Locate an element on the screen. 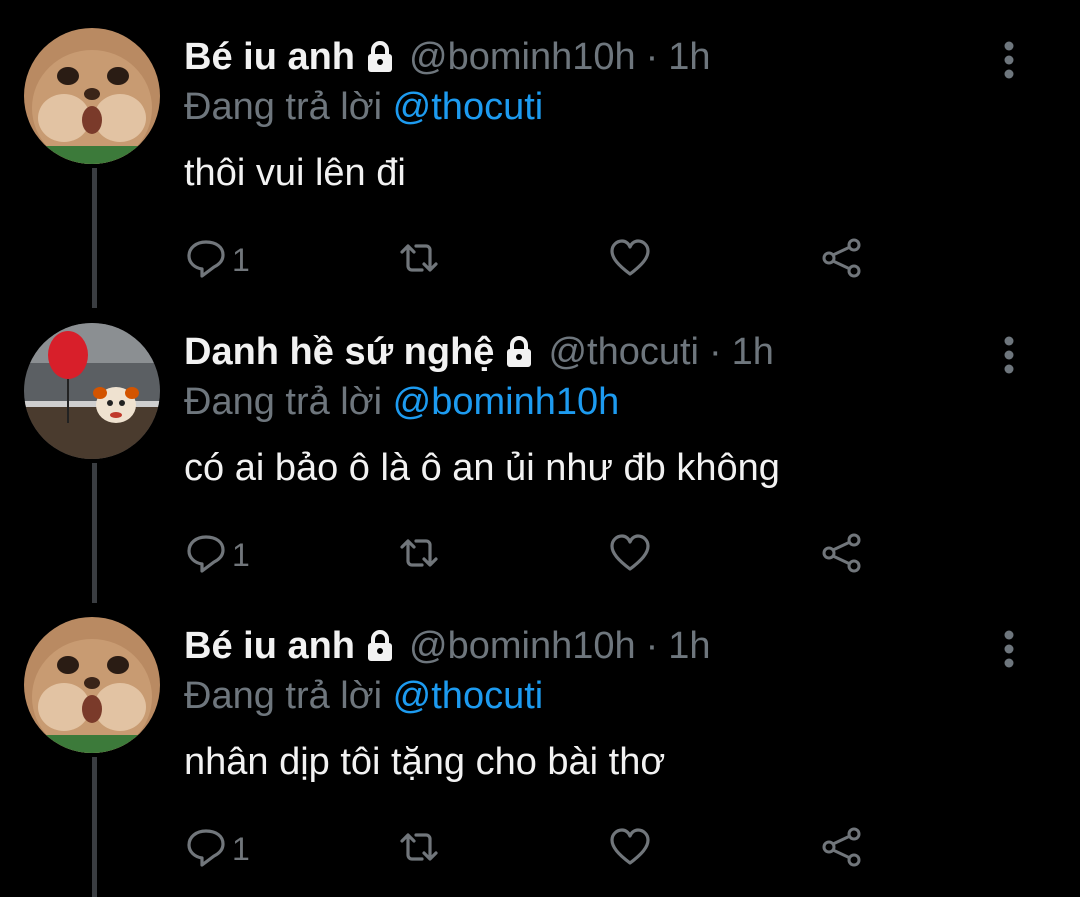 This screenshot has width=1080, height=897. user-handle: @thocuti is located at coordinates (623, 352).